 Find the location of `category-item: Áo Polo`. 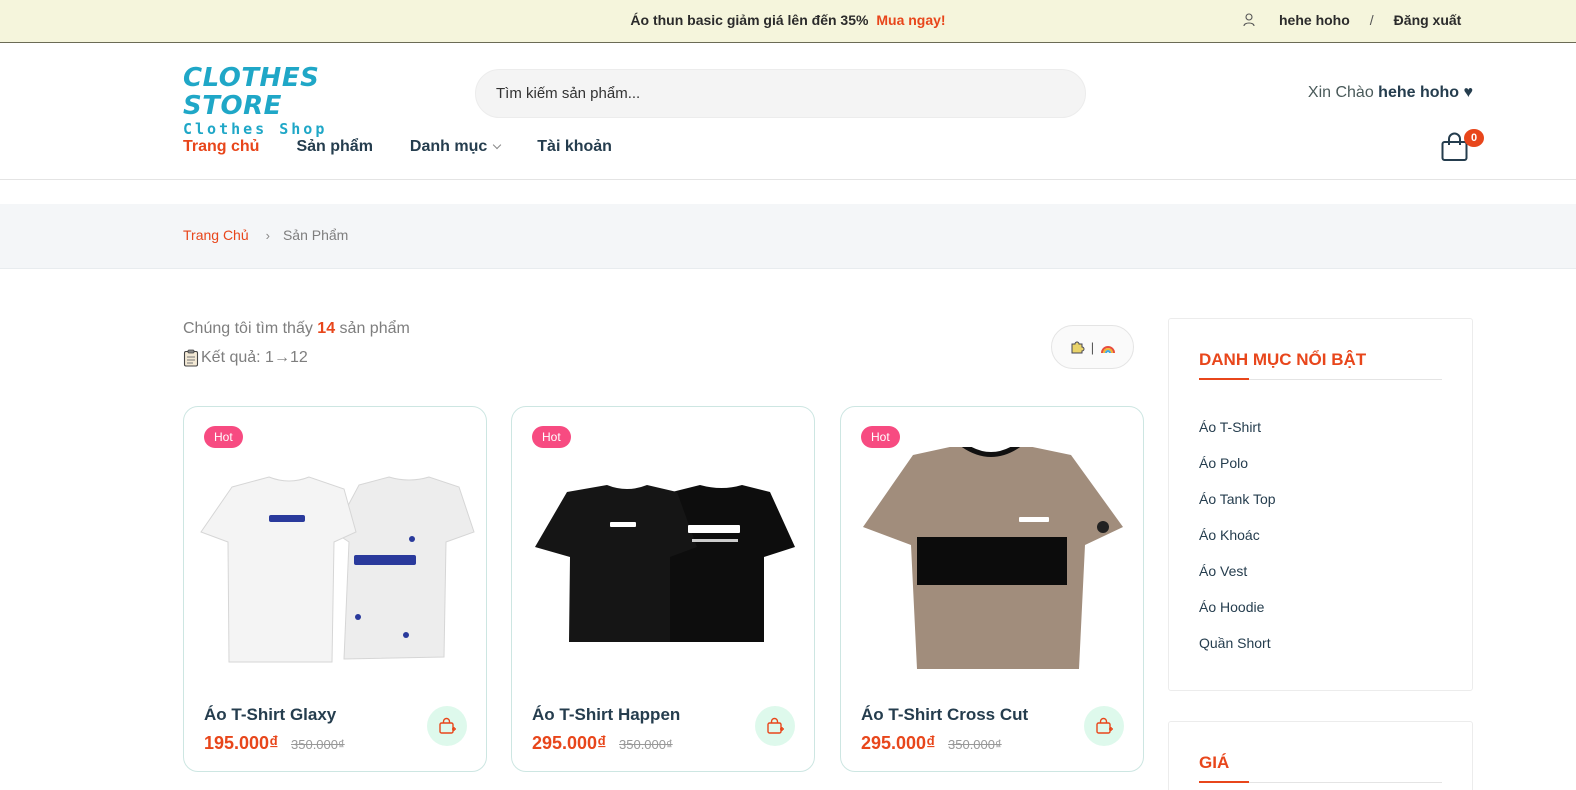

category-item: Áo Polo is located at coordinates (1237, 472).